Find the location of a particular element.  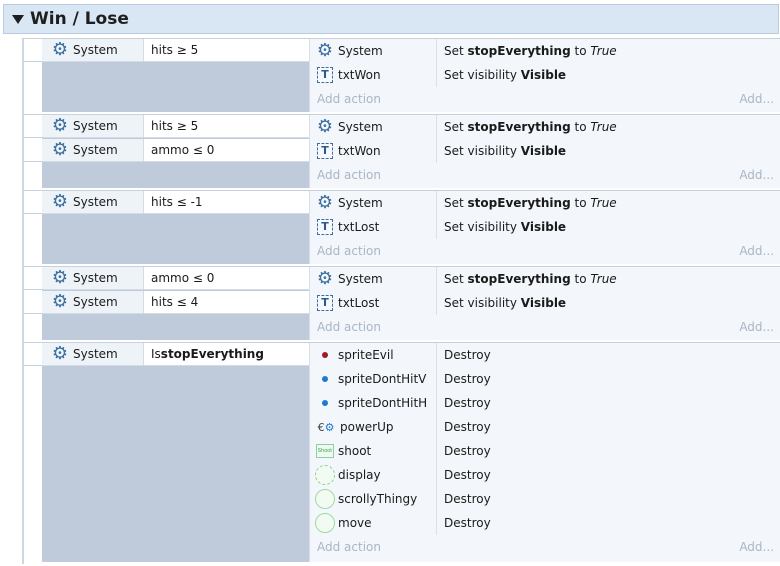

text-token: Set visibility is located at coordinates (482, 303).